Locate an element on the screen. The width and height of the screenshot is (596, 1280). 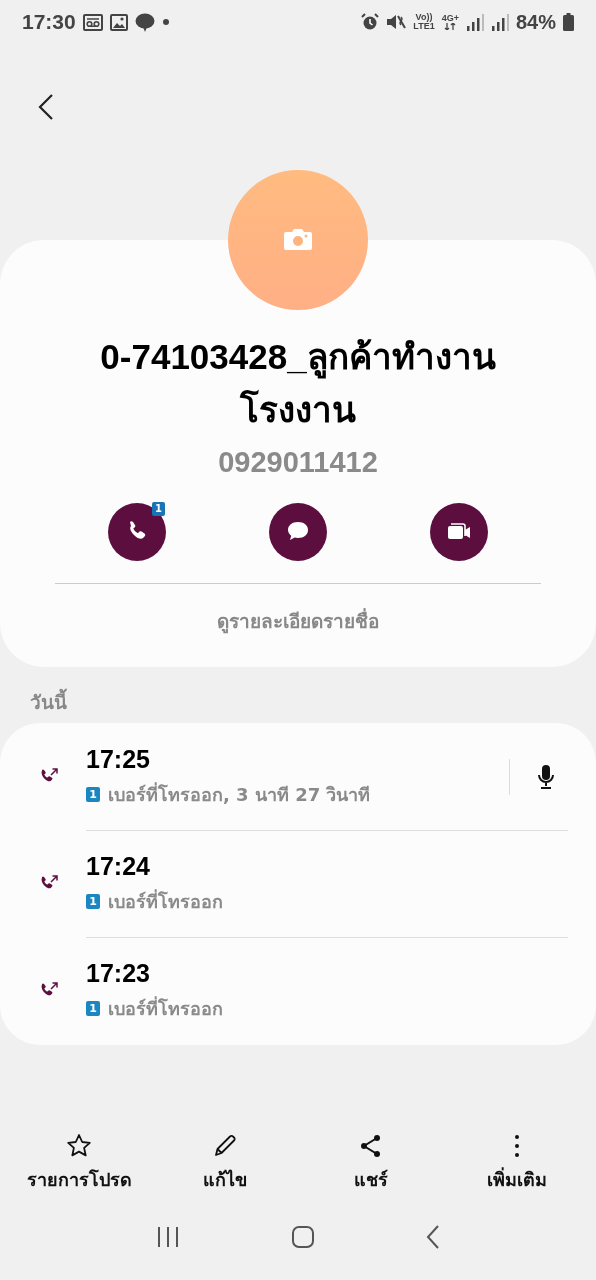
call-time: 17:25 is located at coordinates (118, 759).